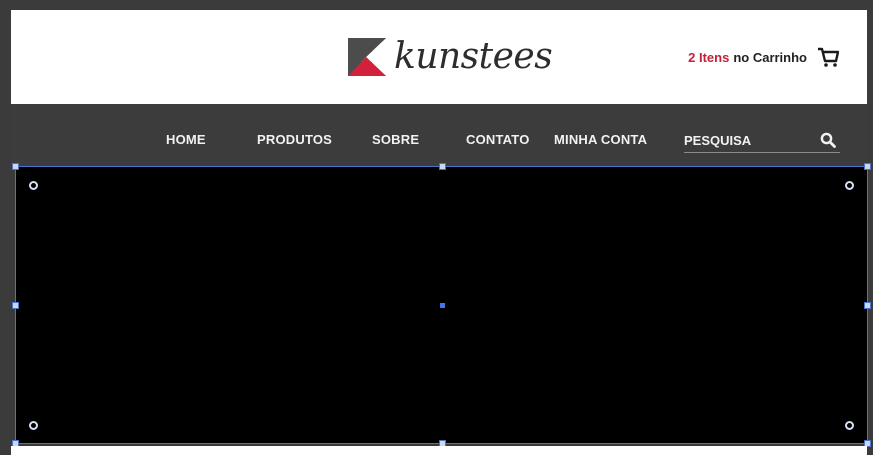 Image resolution: width=873 pixels, height=455 pixels. I want to click on nav-item-contato: CONTATO, so click(498, 139).